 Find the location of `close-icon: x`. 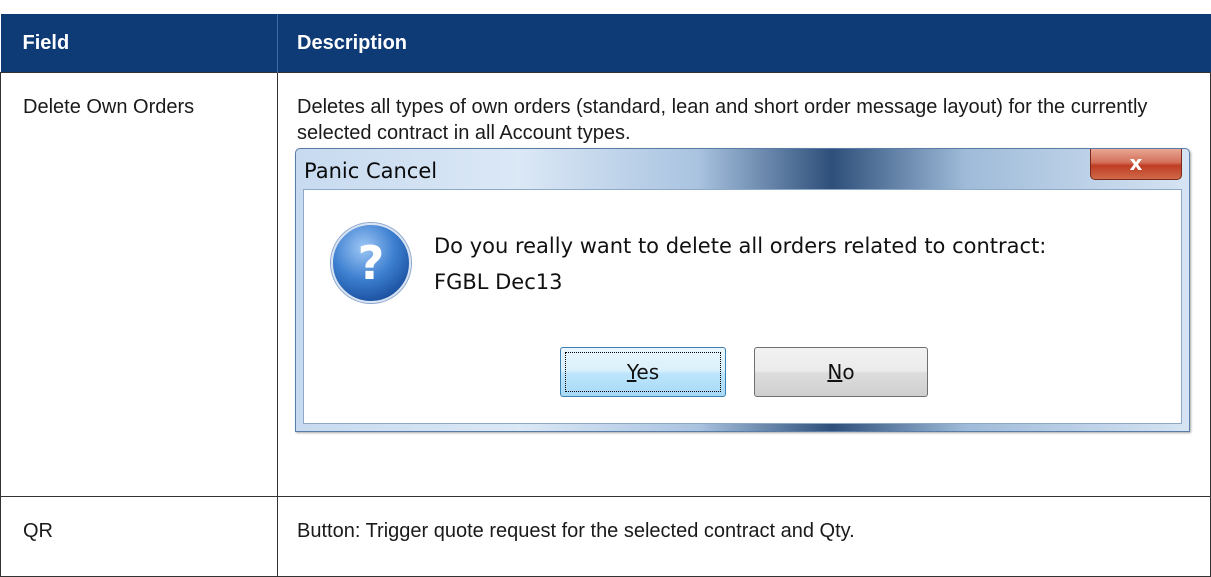

close-icon: x is located at coordinates (1136, 163).